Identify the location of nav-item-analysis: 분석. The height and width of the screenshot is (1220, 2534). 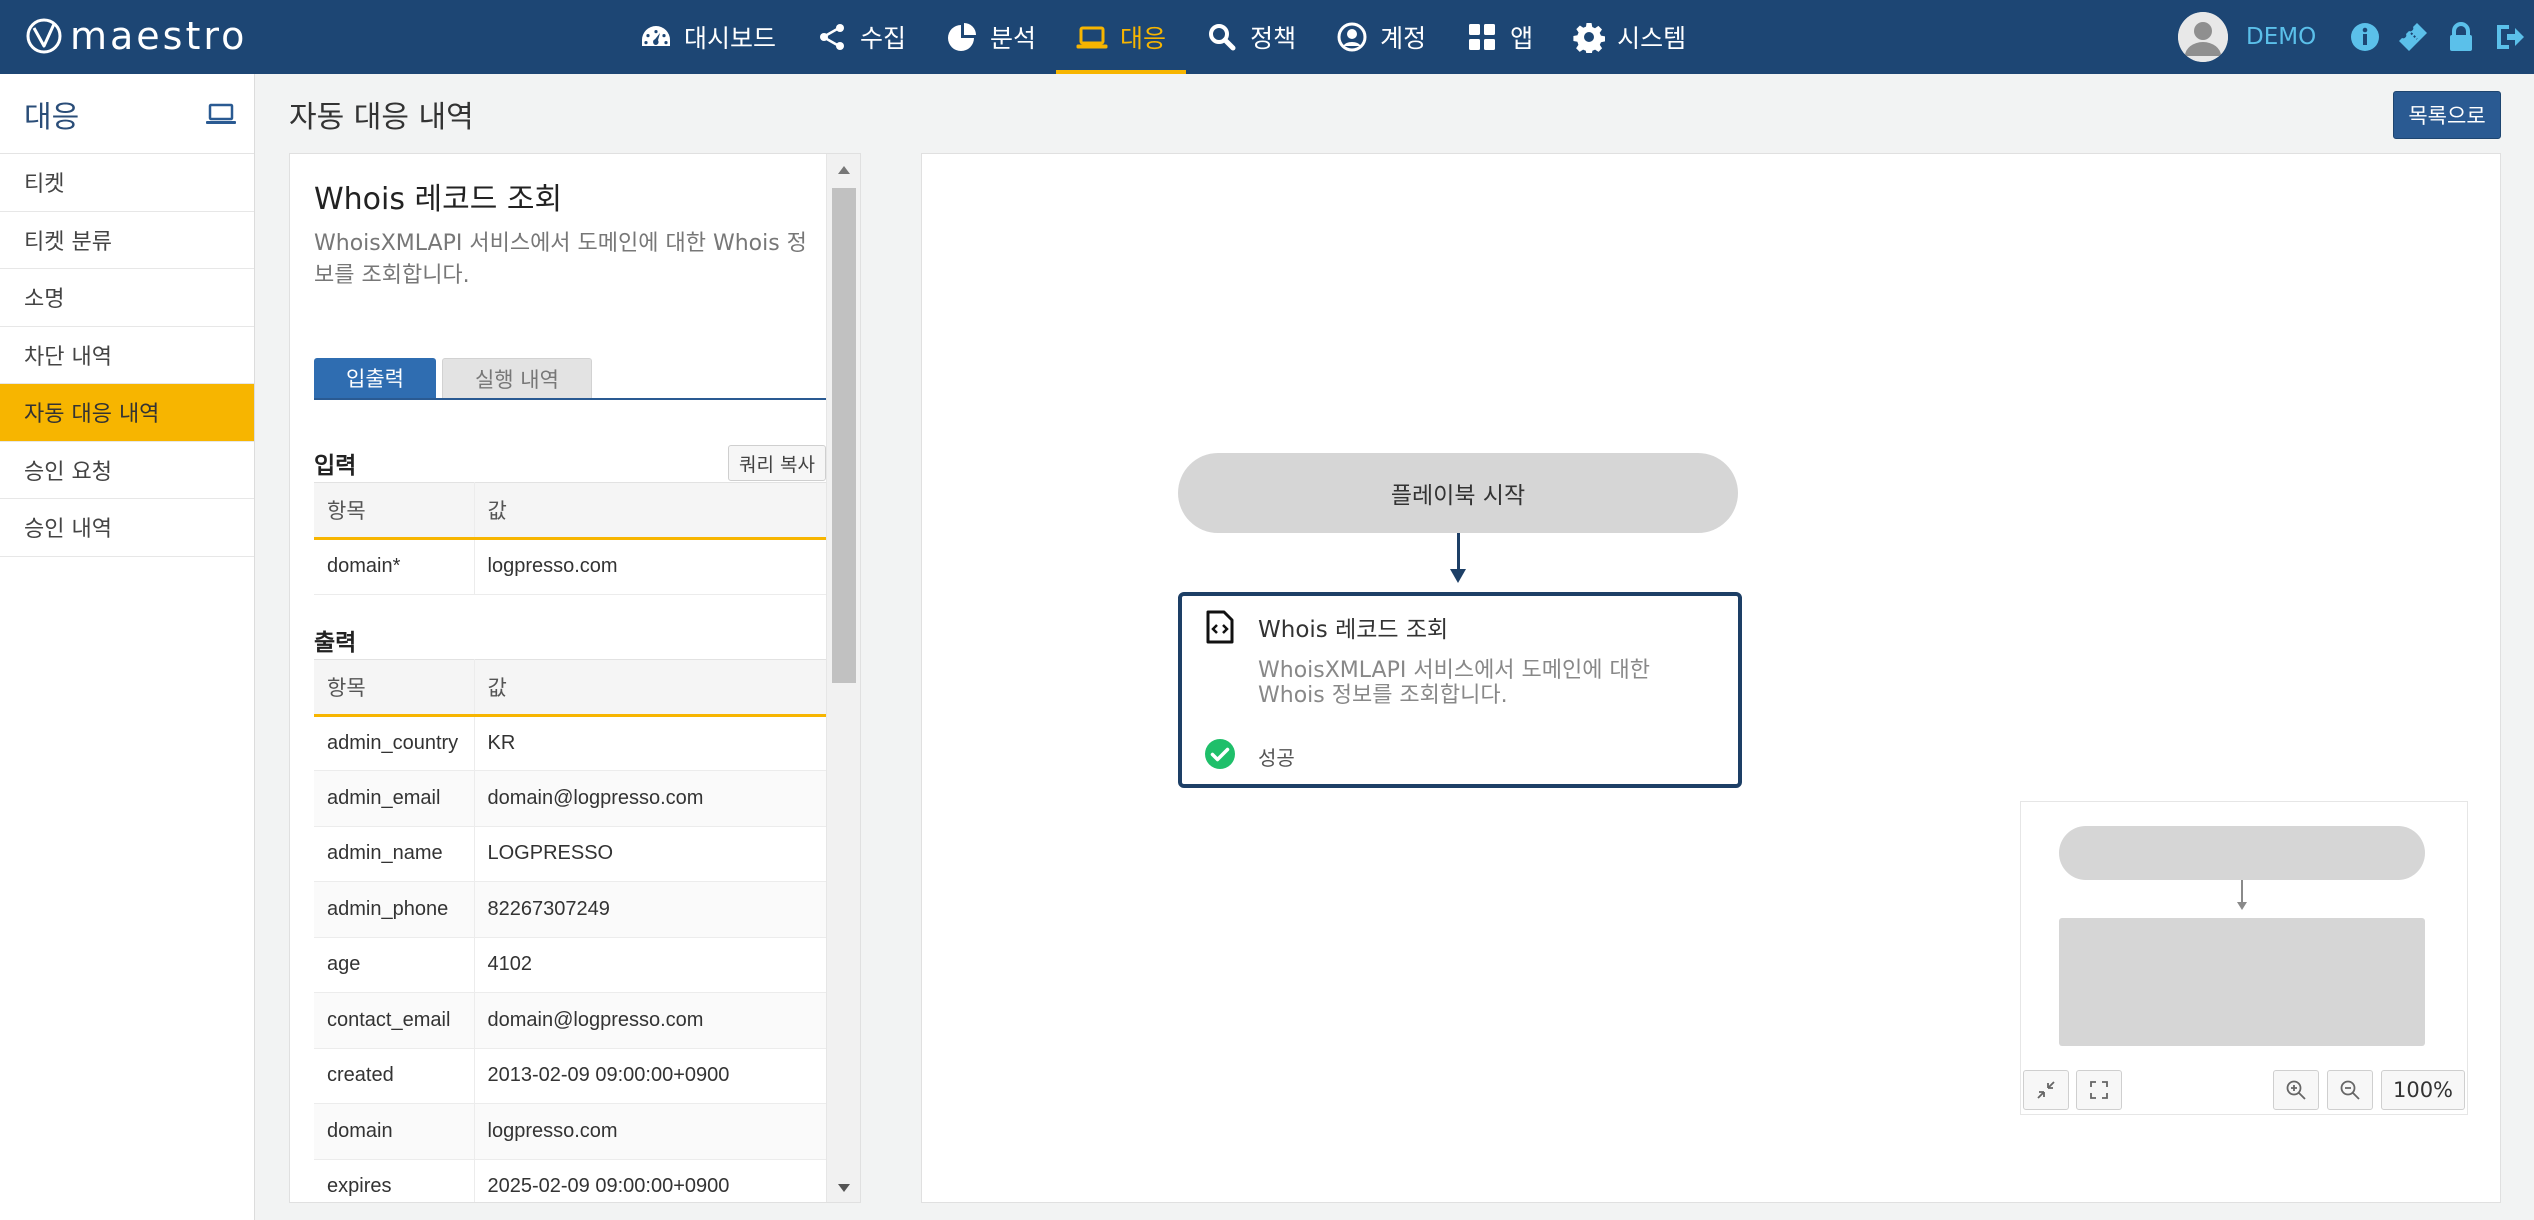
(991, 37).